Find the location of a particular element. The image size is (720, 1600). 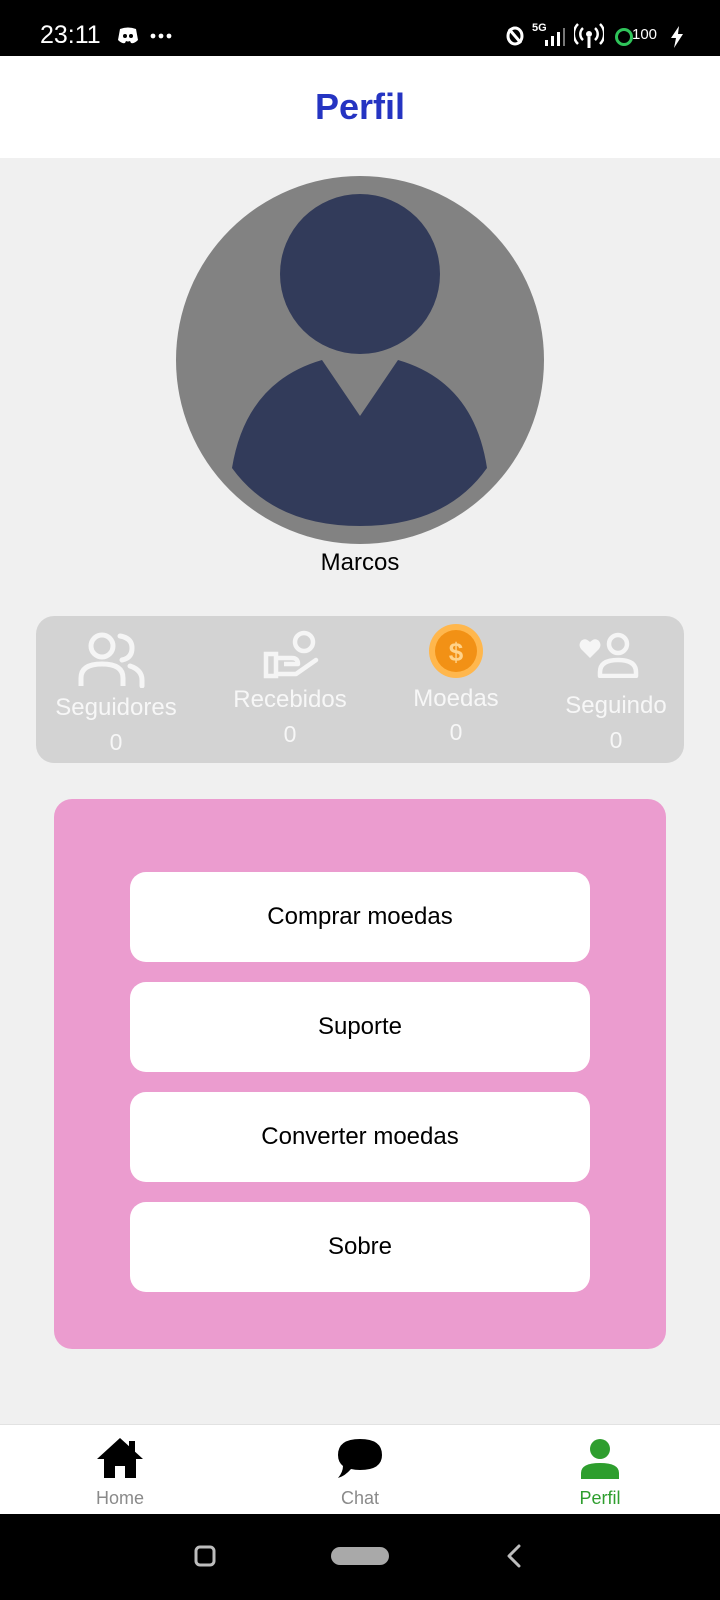

blocked-icon is located at coordinates (515, 36).